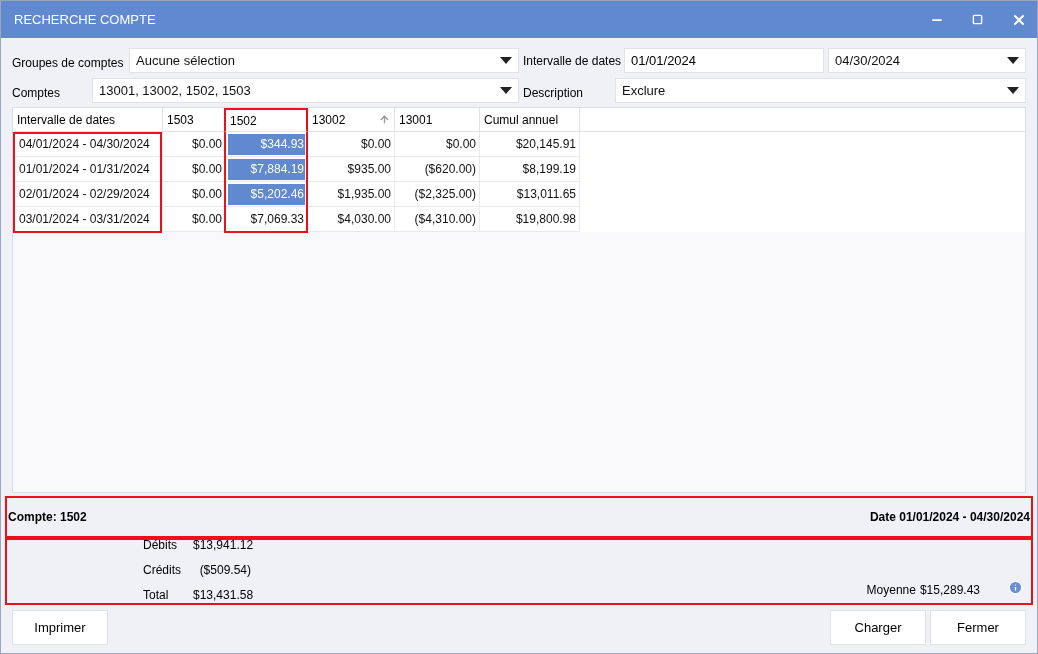  Describe the element at coordinates (266, 194) in the screenshot. I see `table-cell: $5,202.46` at that location.